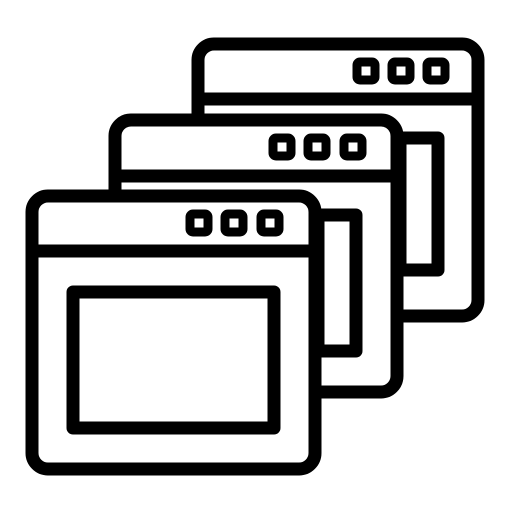 Image resolution: width=512 pixels, height=512 pixels. What do you see at coordinates (337, 283) in the screenshot?
I see `window-middle-content-panel` at bounding box center [337, 283].